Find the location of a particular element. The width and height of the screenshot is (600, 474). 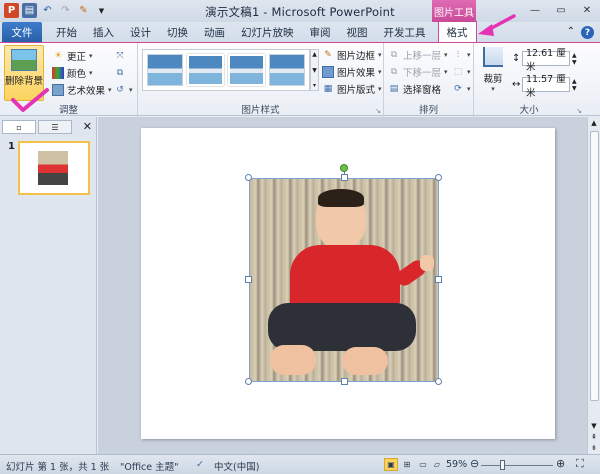

resize-handle-w is located at coordinates (248, 279).